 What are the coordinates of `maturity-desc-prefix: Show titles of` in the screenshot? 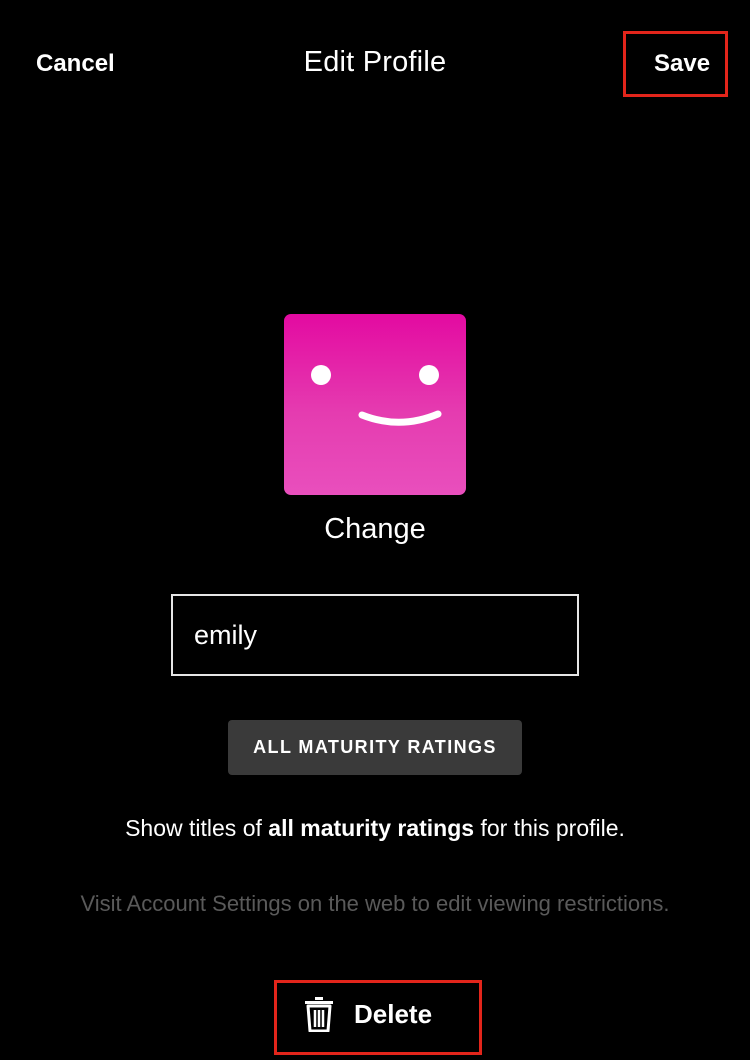 It's located at (197, 828).